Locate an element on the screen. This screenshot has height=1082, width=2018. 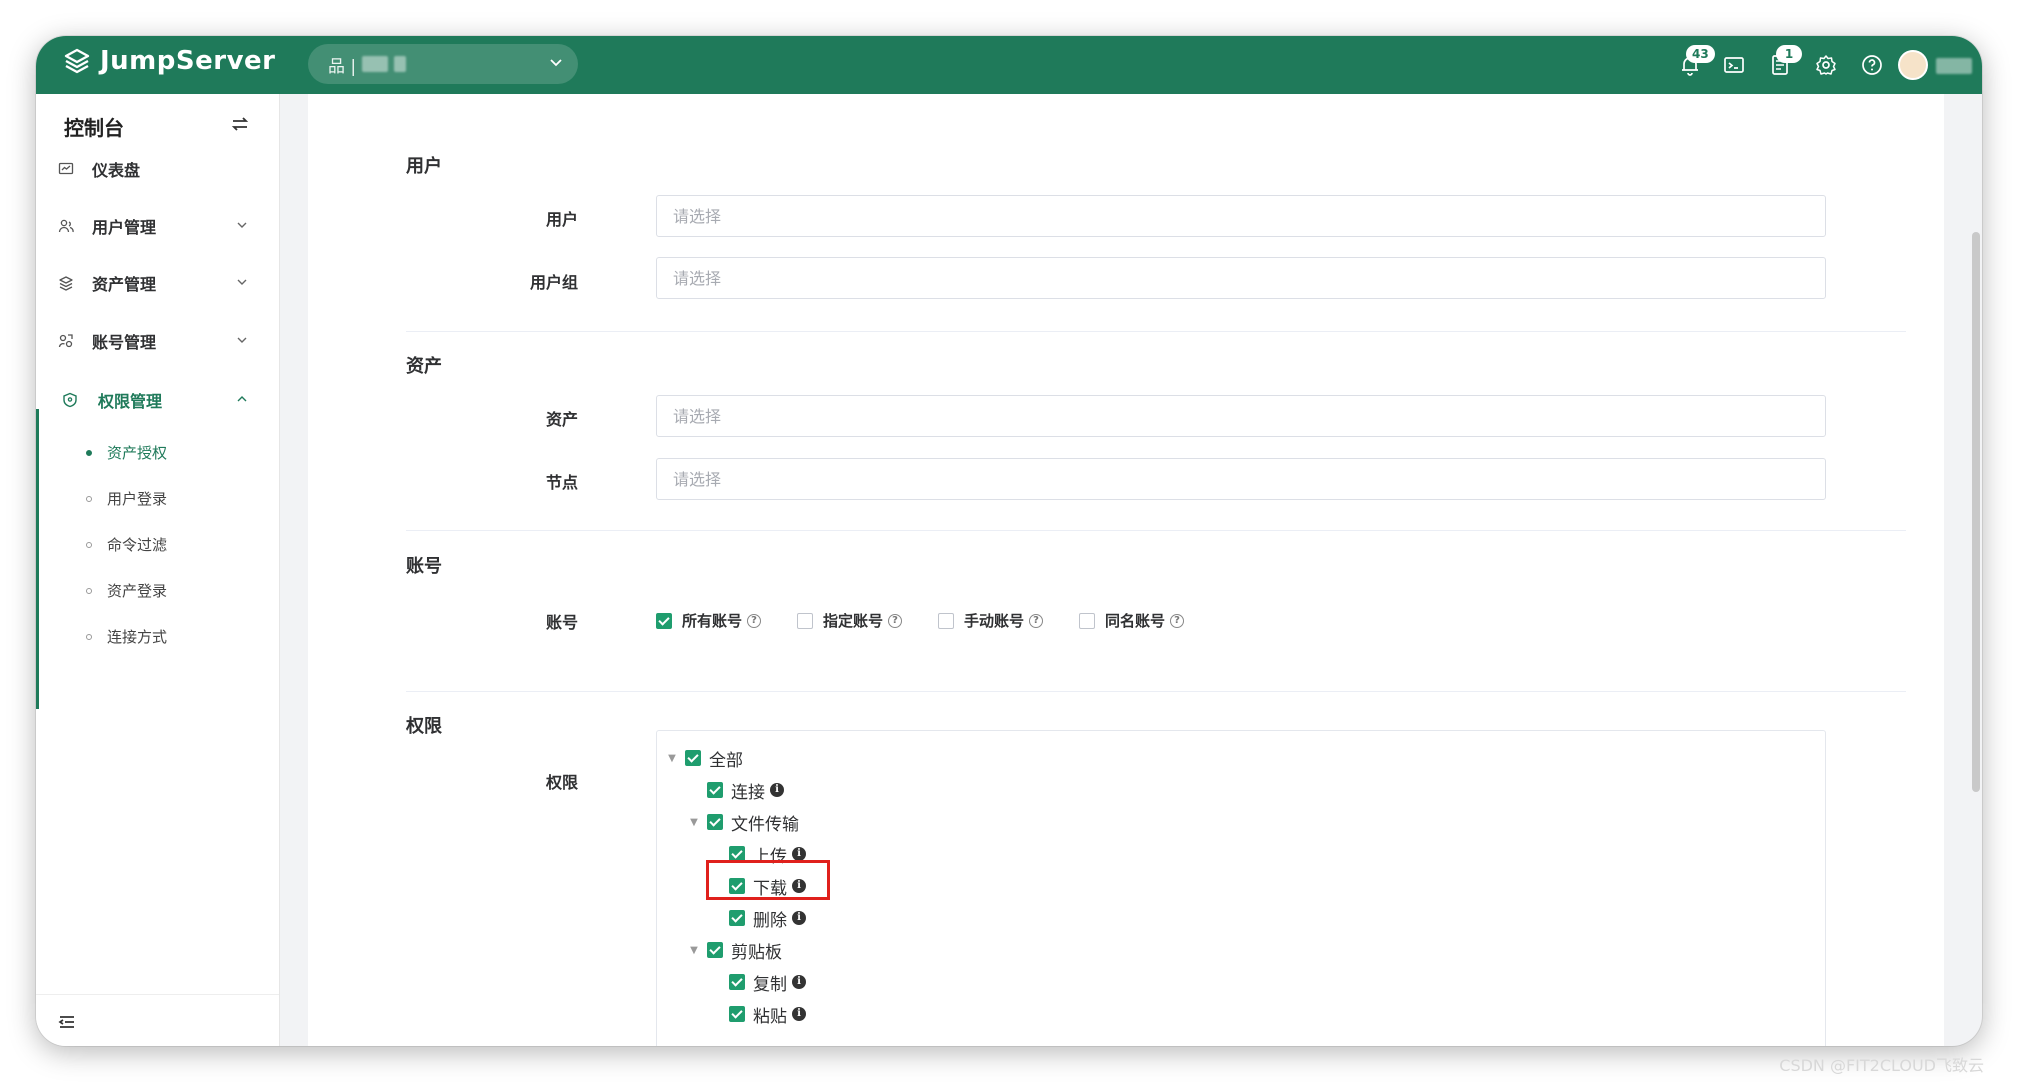
organization-select: 品 | is located at coordinates (443, 64).